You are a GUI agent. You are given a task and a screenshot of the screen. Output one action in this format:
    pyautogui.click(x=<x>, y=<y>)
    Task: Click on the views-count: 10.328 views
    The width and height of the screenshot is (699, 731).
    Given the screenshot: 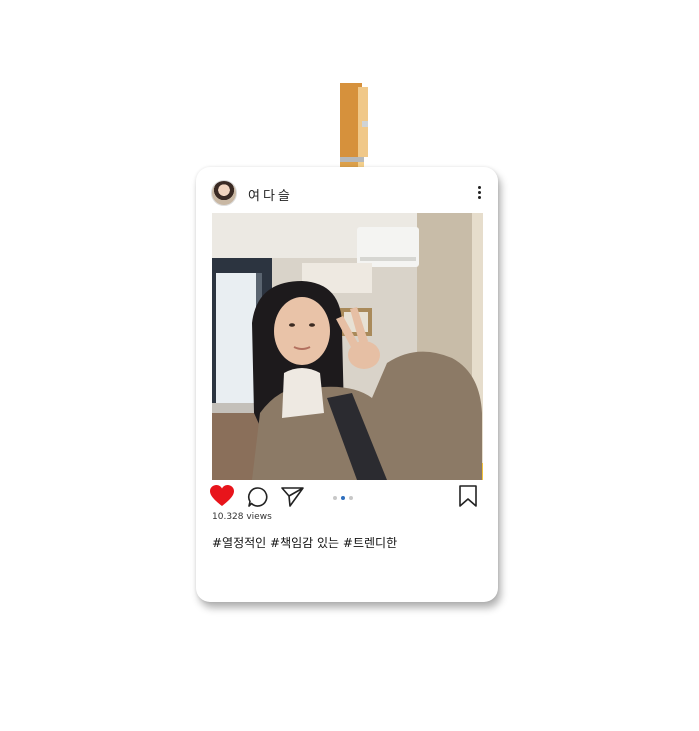 What is the action you would take?
    pyautogui.click(x=242, y=517)
    